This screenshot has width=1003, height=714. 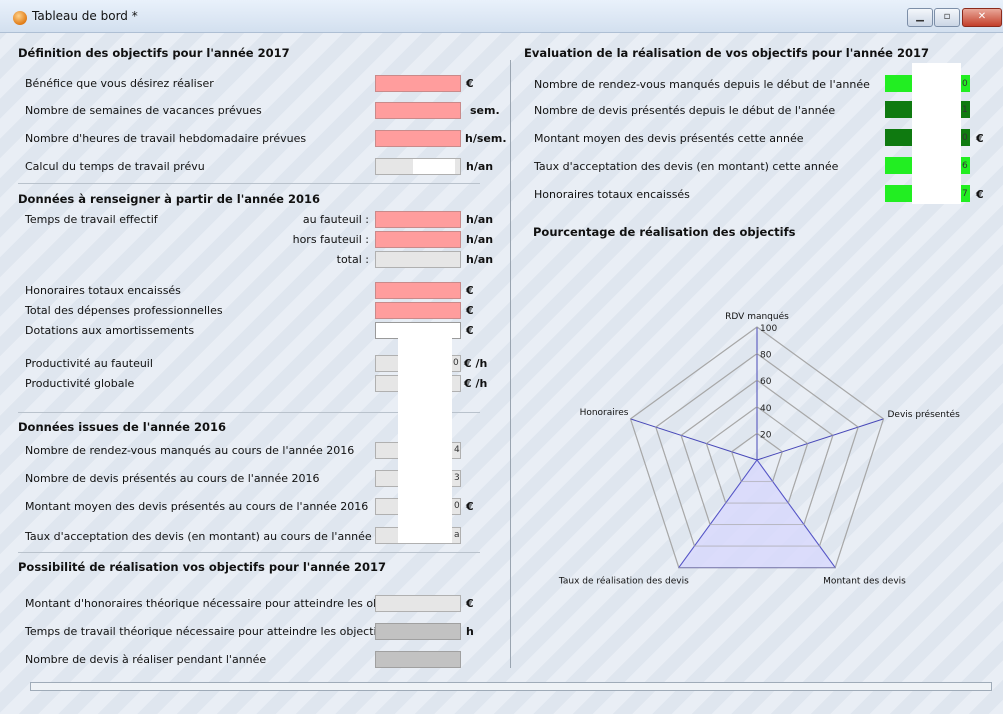 What do you see at coordinates (110, 330) in the screenshot?
I see `field-label: Dotations aux amortissements` at bounding box center [110, 330].